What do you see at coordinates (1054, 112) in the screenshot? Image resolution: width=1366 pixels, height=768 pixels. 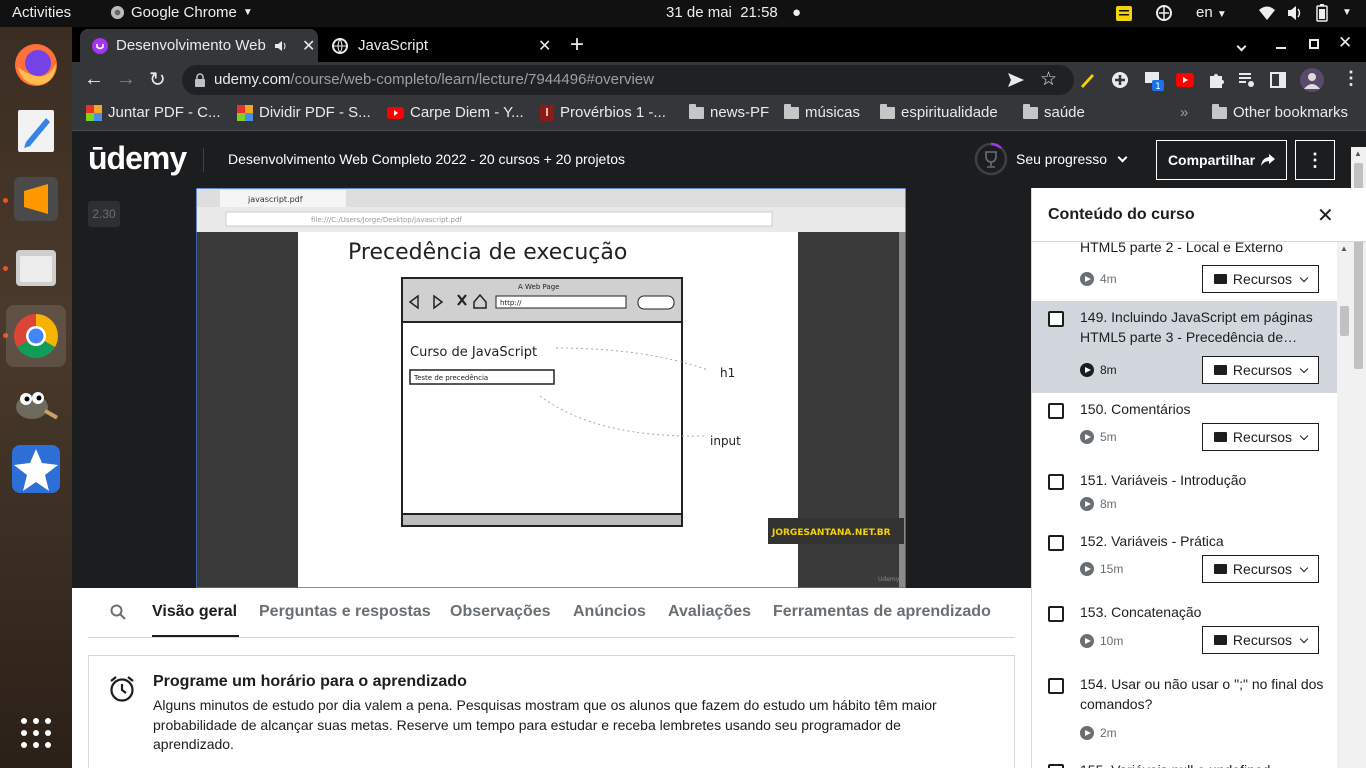 I see `bookmark-folder: saúde` at bounding box center [1054, 112].